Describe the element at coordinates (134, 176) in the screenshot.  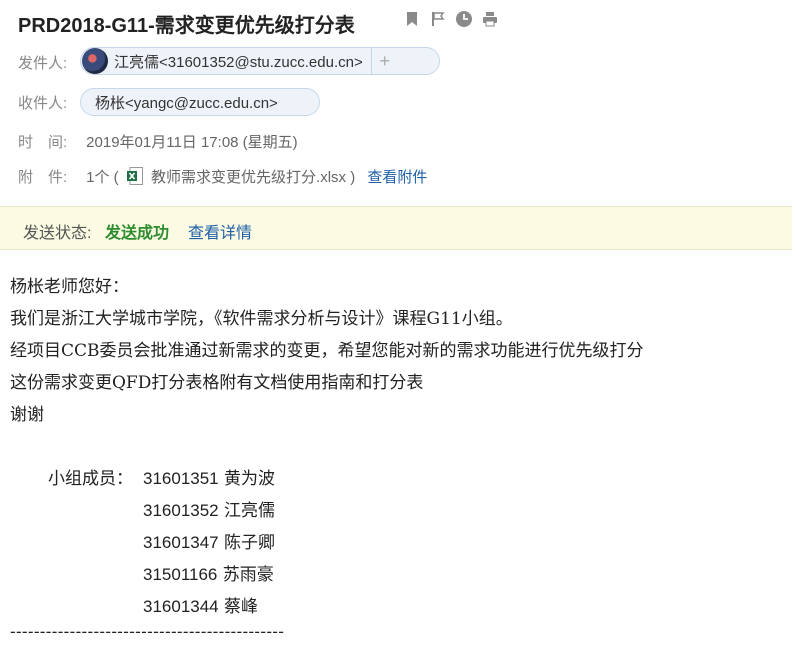
I see `excel-icon` at that location.